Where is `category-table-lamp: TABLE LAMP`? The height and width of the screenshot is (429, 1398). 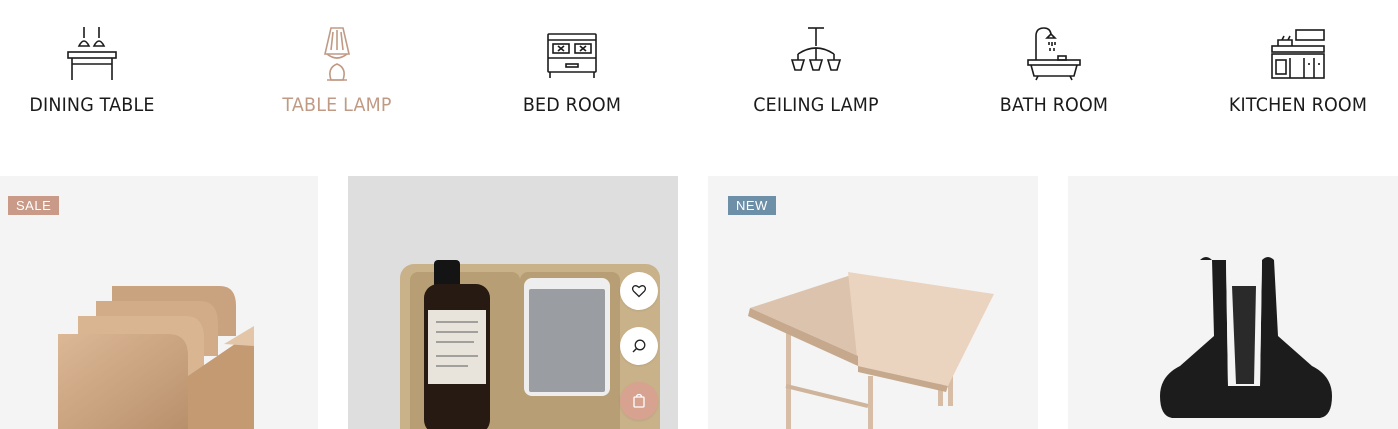 category-table-lamp: TABLE LAMP is located at coordinates (337, 70).